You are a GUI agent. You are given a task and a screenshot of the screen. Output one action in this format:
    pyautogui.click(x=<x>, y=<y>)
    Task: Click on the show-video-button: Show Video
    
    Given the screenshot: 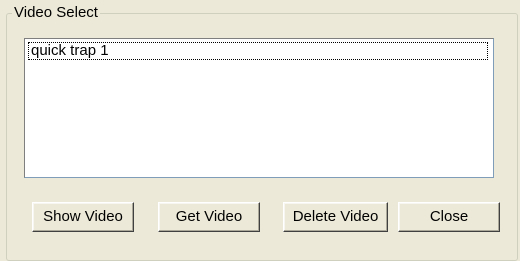 What is the action you would take?
    pyautogui.click(x=83, y=217)
    